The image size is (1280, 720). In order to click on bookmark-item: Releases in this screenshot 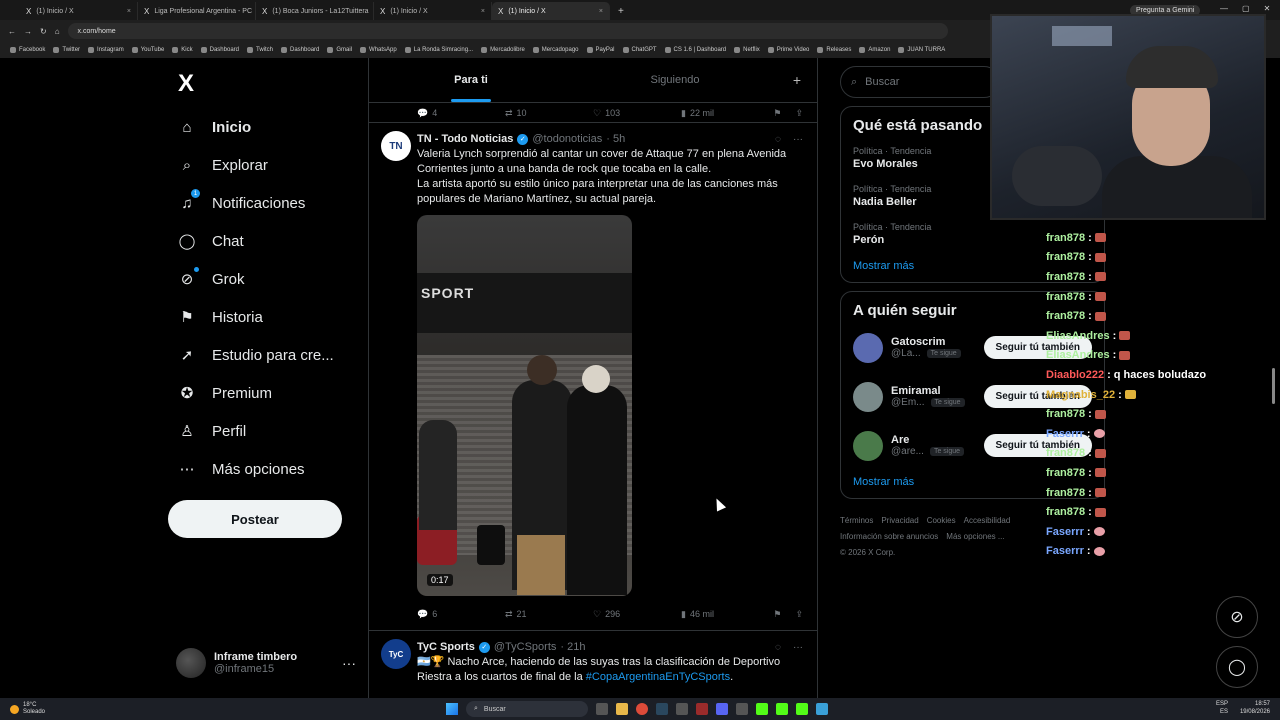, I will do `click(834, 49)`.